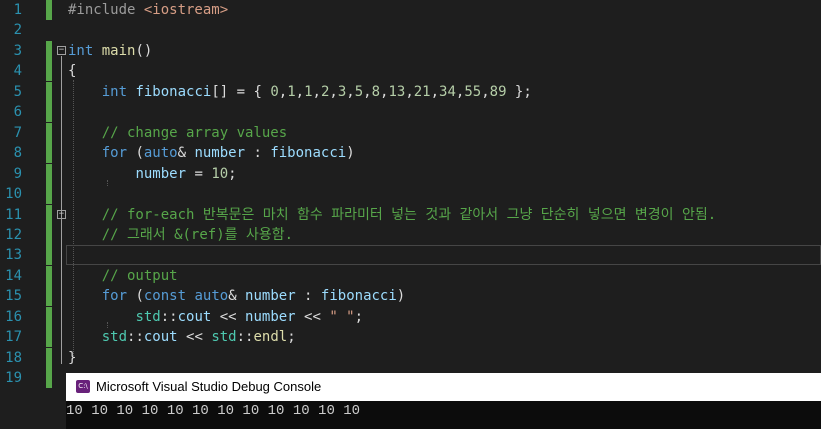 This screenshot has height=429, width=821. I want to click on code-token: 3, so click(342, 92).